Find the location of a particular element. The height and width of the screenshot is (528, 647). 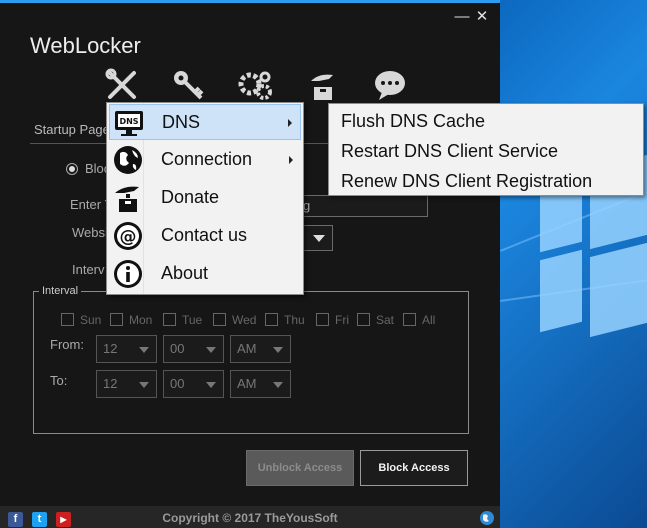

key-icon is located at coordinates (188, 85).